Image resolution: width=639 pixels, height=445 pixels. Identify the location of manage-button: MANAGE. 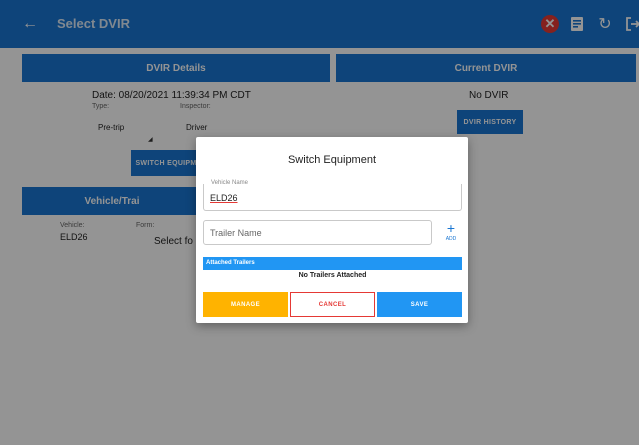
(245, 304).